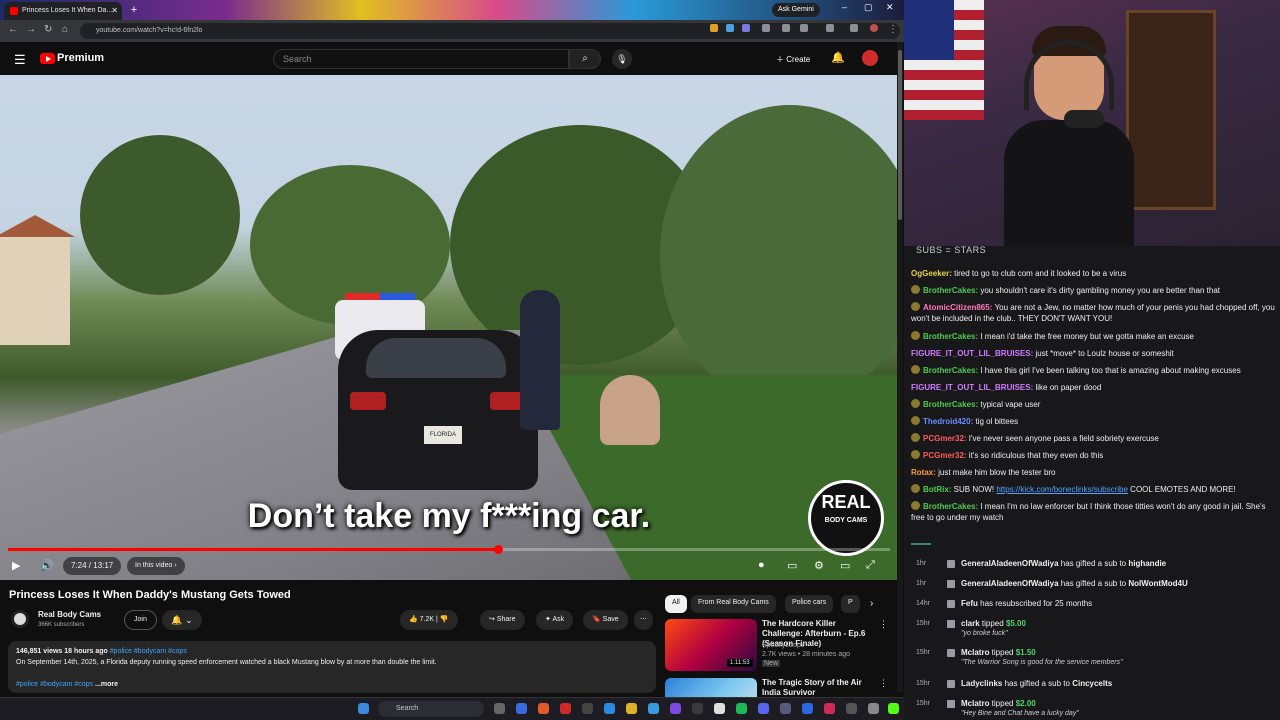 This screenshot has height=720, width=1280. I want to click on discord-icon, so click(763, 708).